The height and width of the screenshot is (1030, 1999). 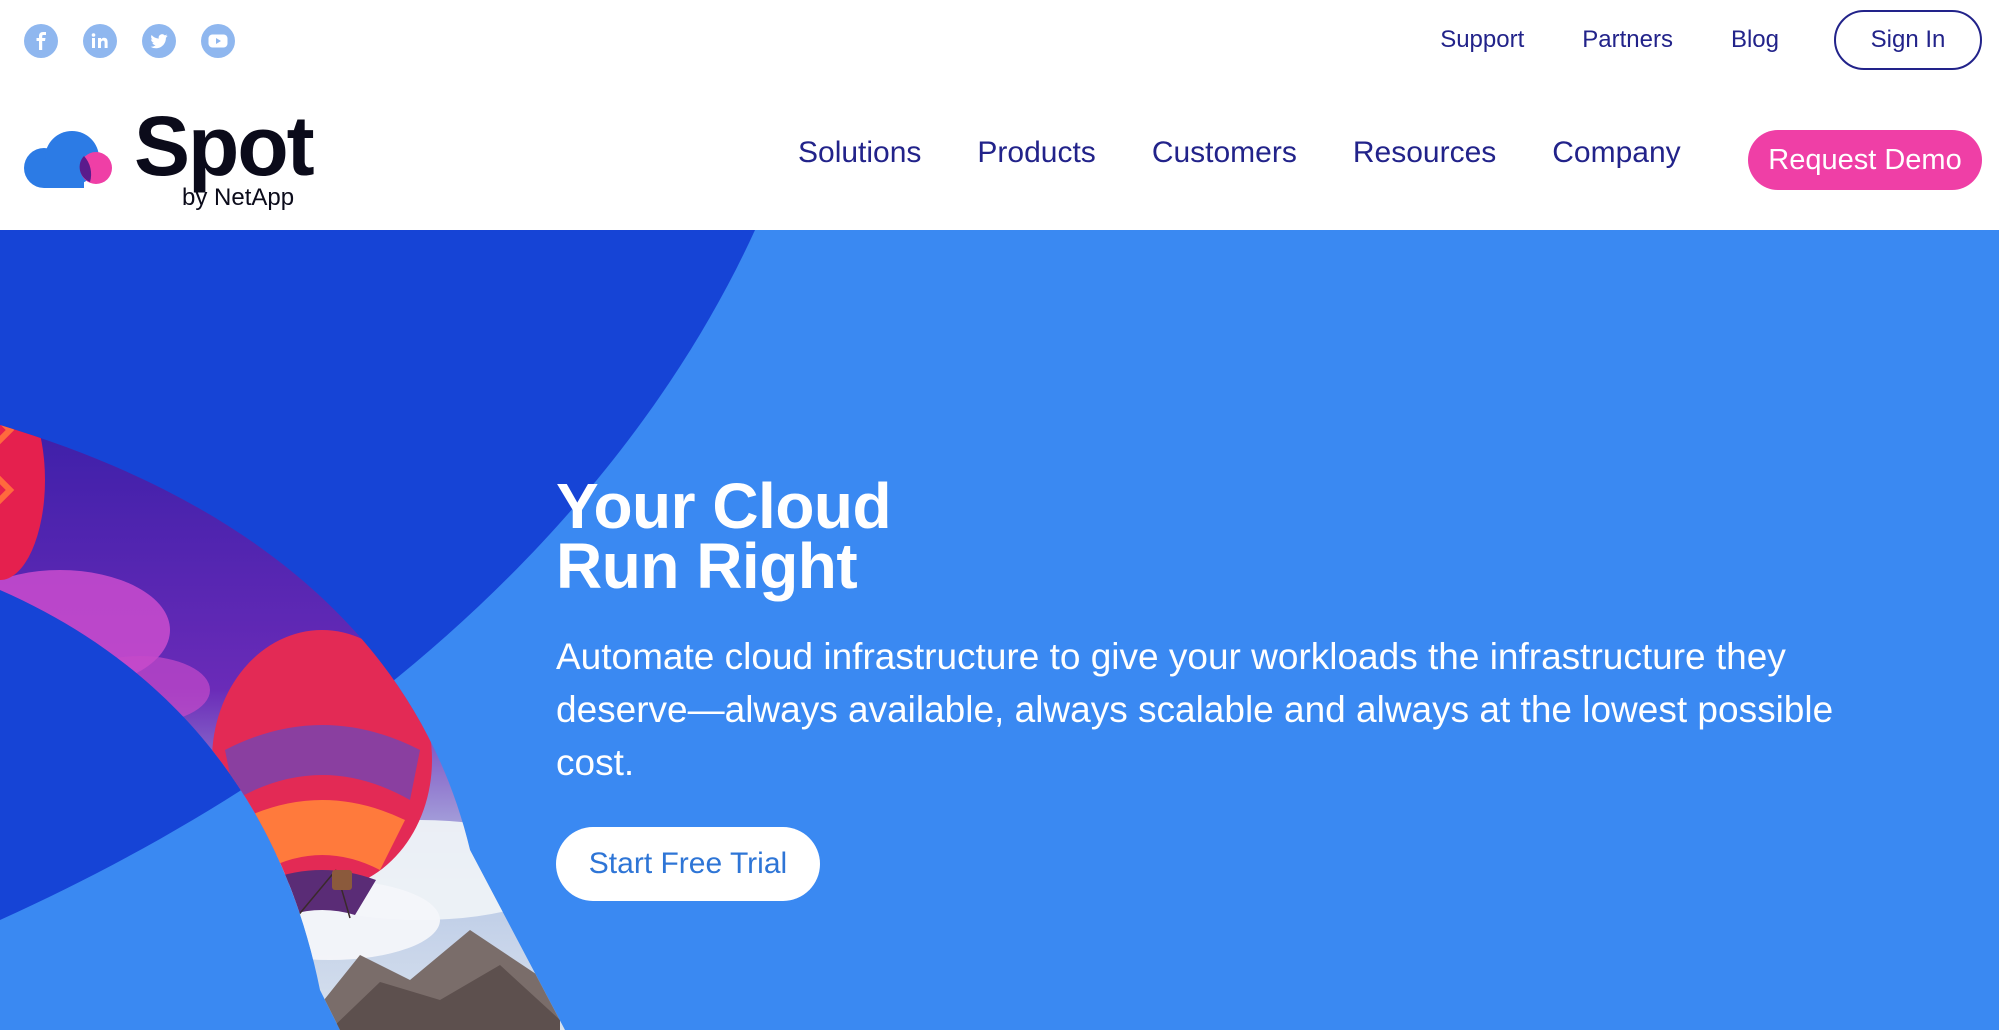 I want to click on social-links, so click(x=129, y=41).